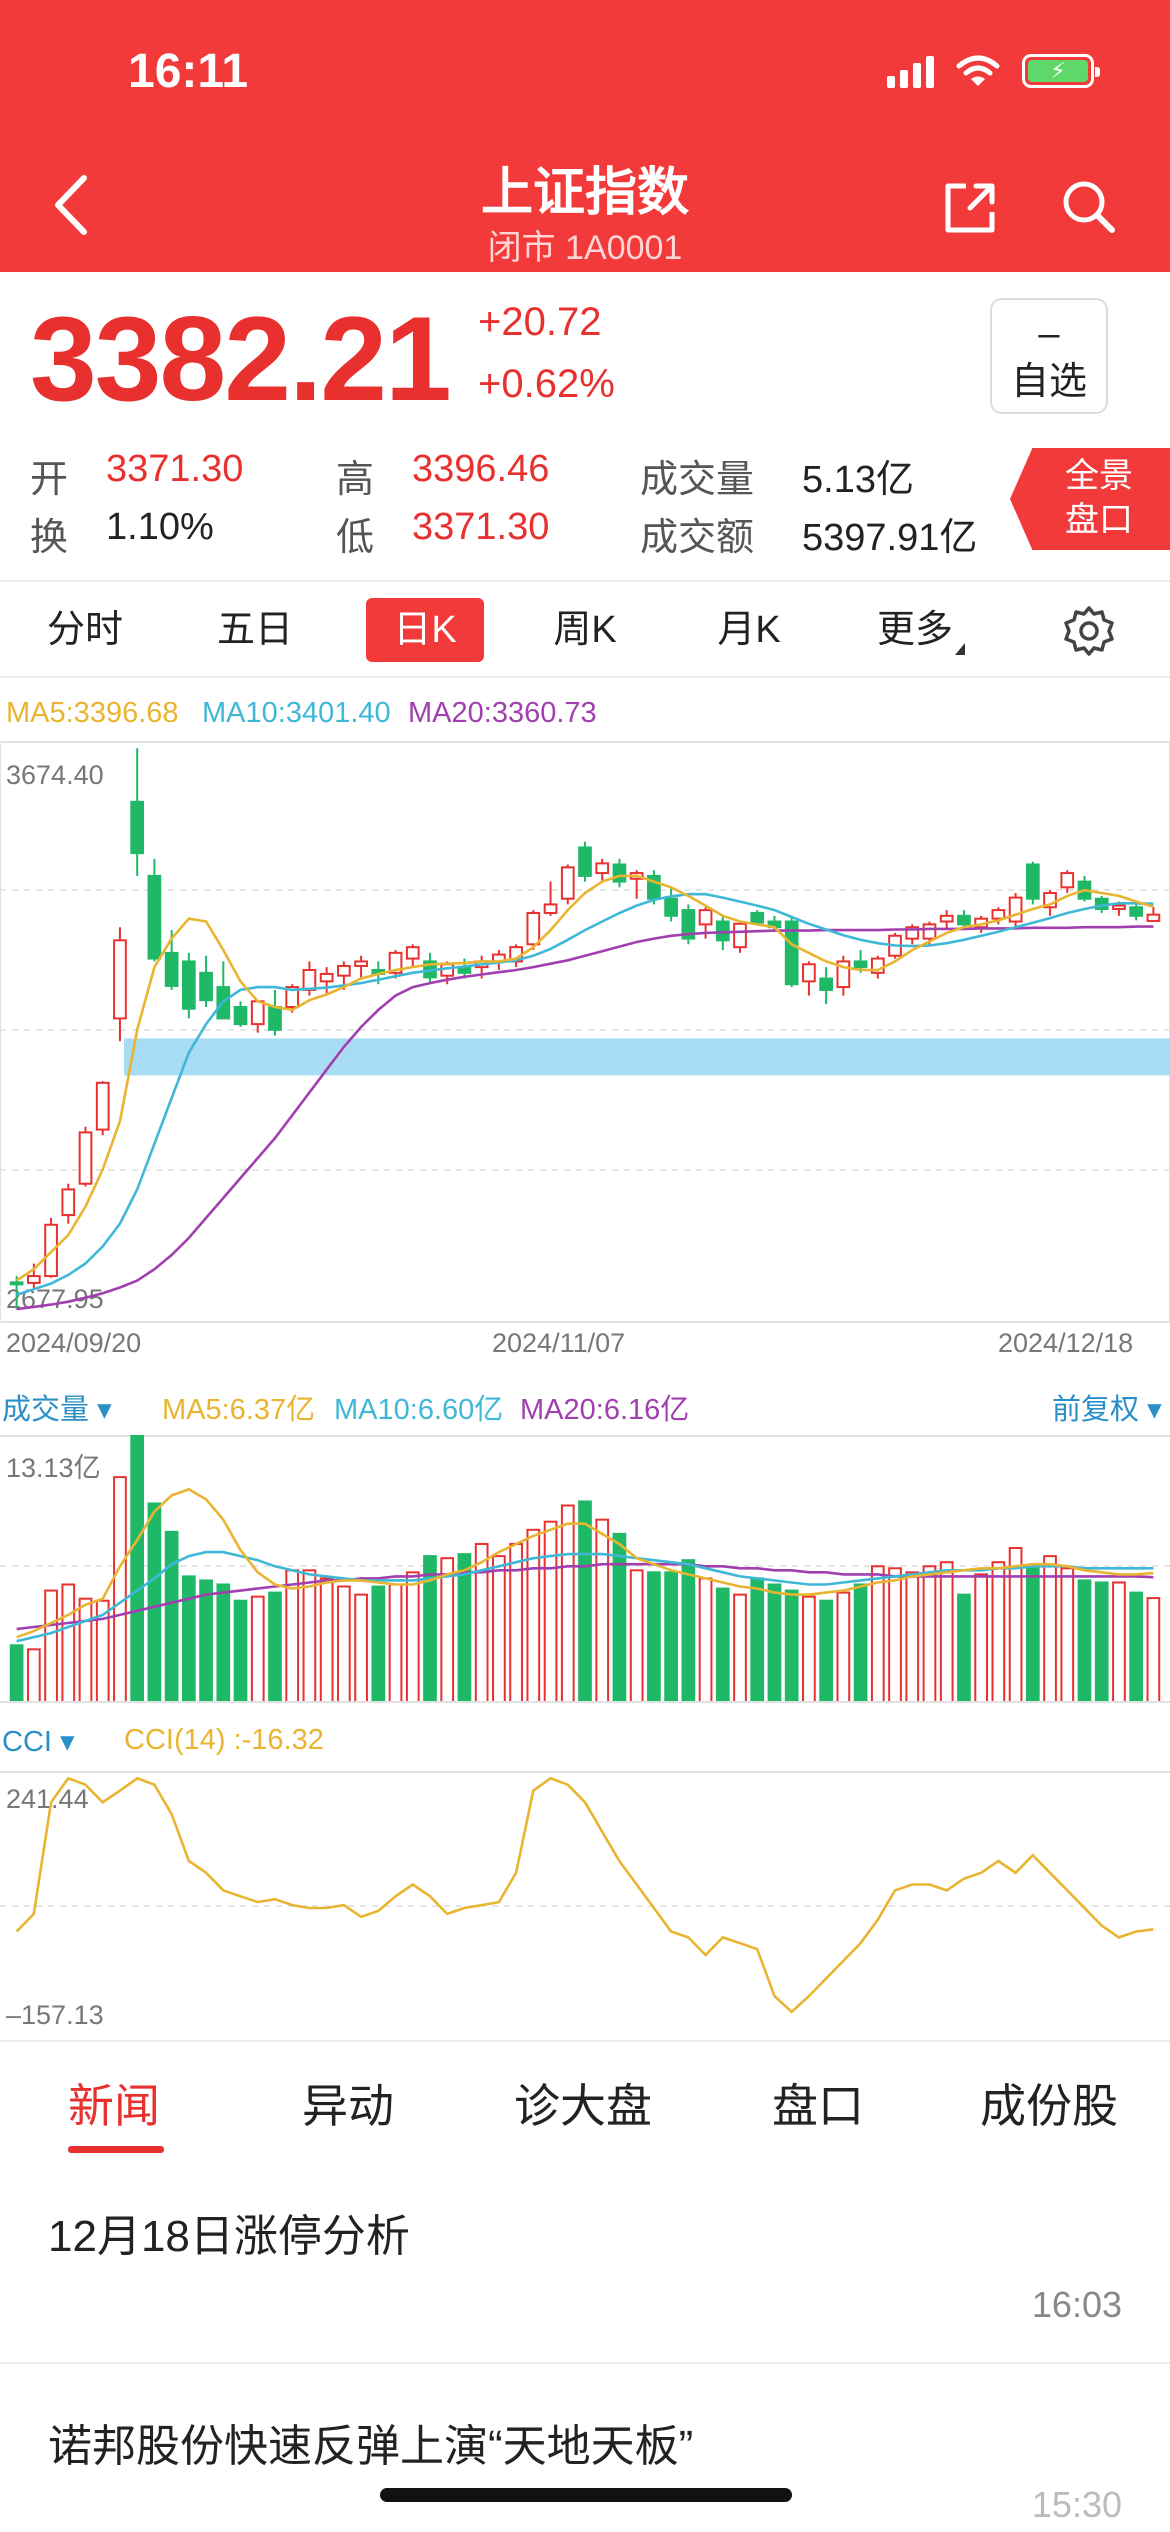 The image size is (1170, 2532). What do you see at coordinates (85, 630) in the screenshot?
I see `tab-intraday: 分时` at bounding box center [85, 630].